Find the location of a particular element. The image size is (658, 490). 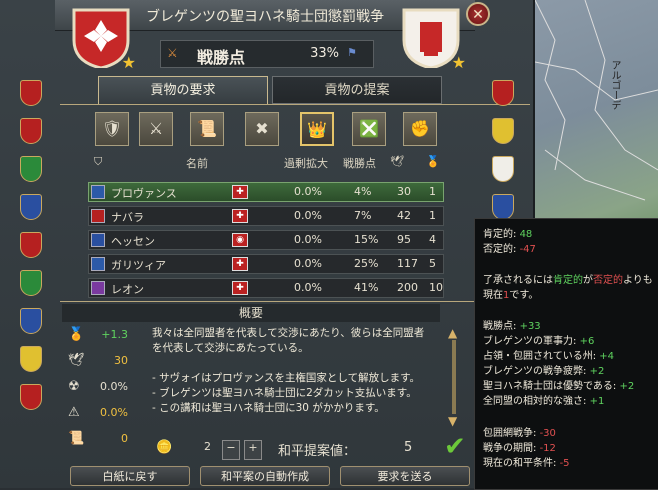

our-shield: ★ is located at coordinates (103, 39).